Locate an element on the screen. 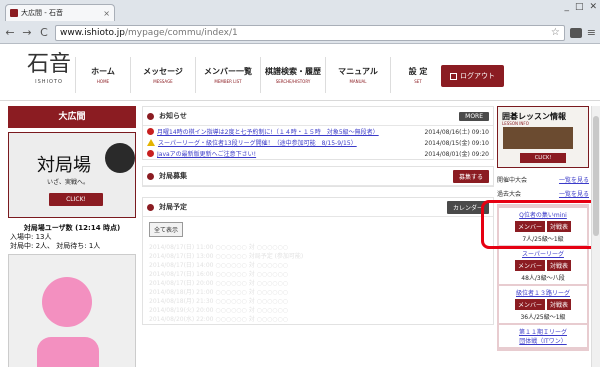  lesson-click-button: CLICK! is located at coordinates (543, 158).